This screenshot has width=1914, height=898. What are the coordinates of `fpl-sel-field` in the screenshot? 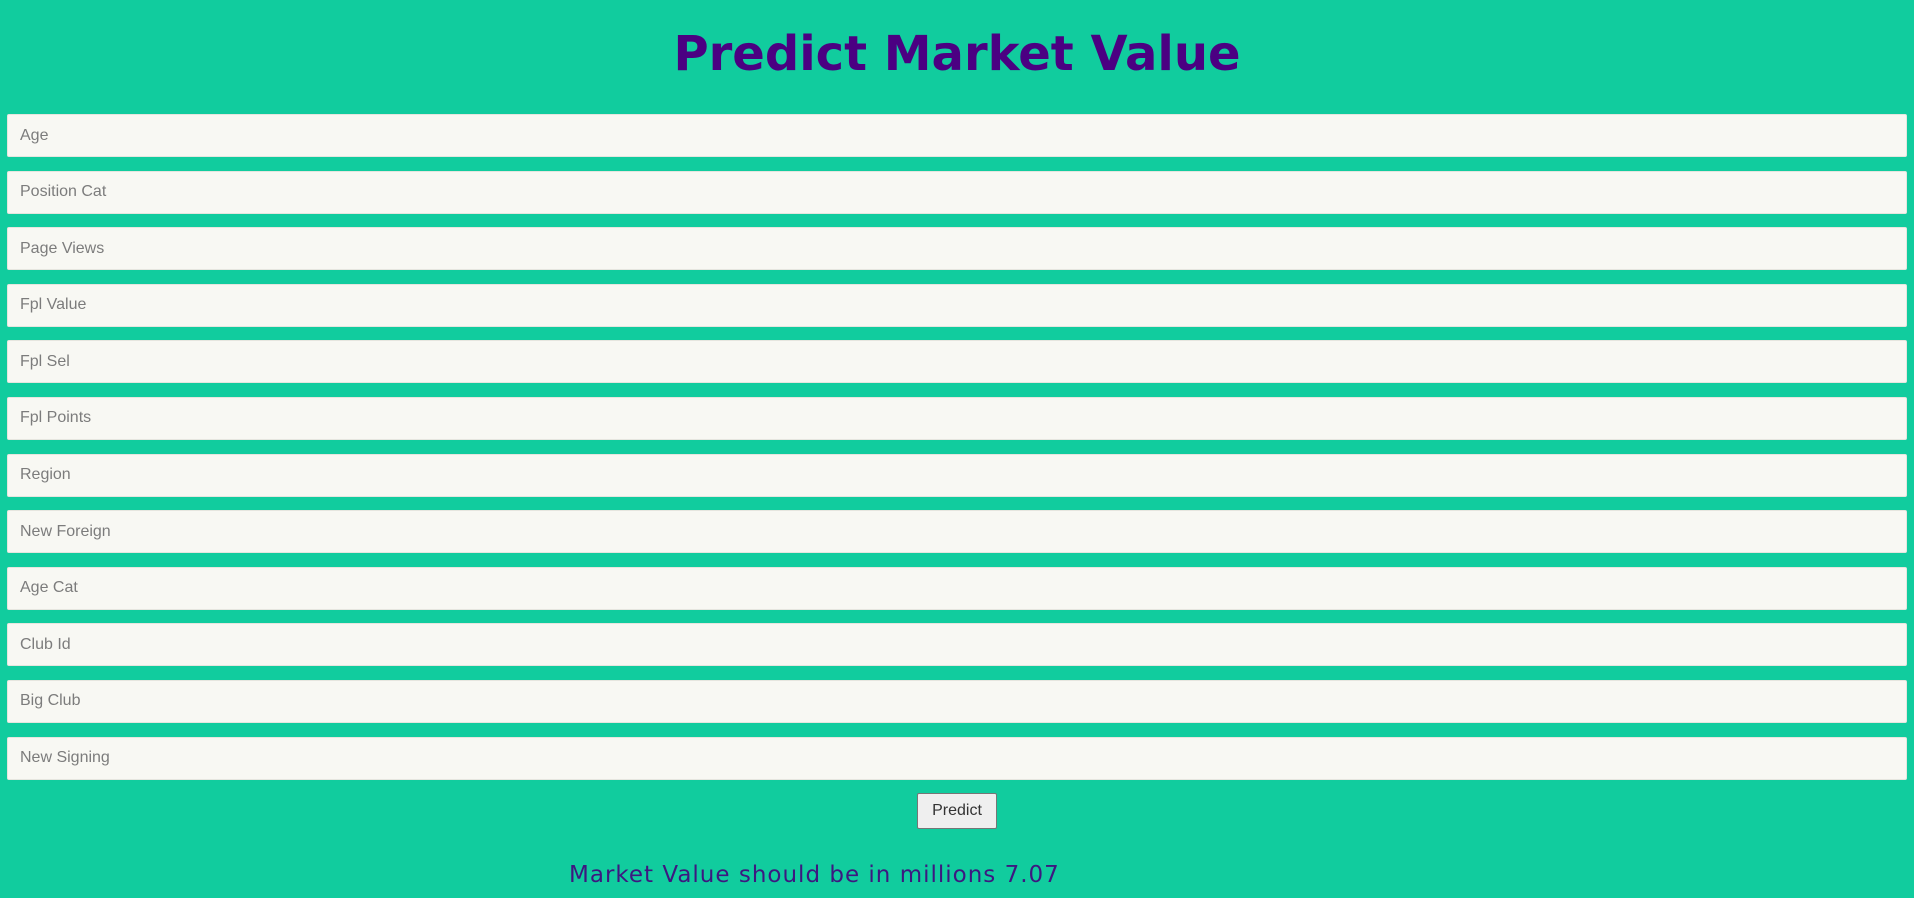 It's located at (957, 362).